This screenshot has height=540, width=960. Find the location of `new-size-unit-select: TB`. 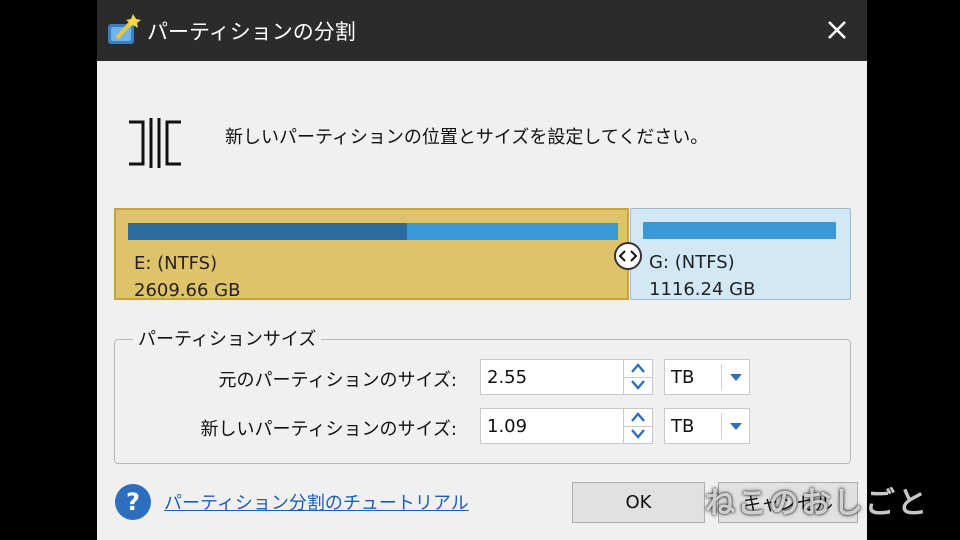

new-size-unit-select: TB is located at coordinates (707, 426).